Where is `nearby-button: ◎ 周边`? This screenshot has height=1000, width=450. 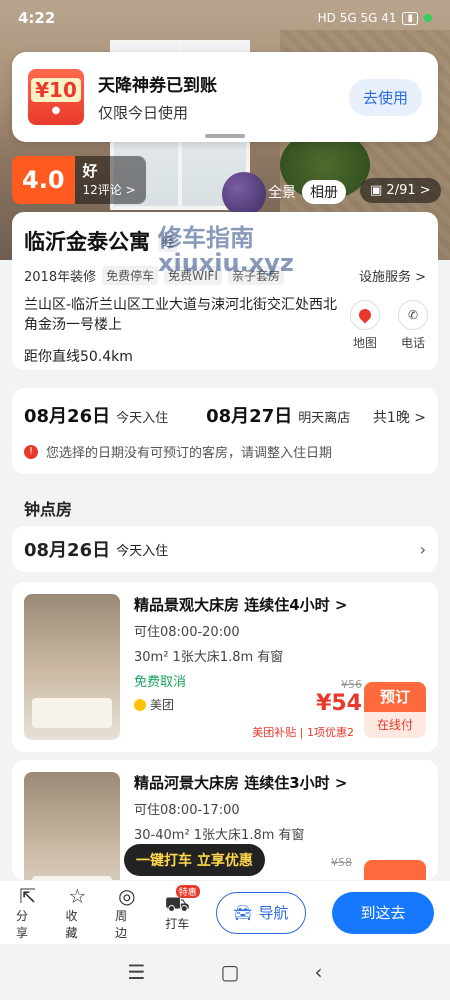
nearby-button: ◎ 周边 is located at coordinates (127, 913).